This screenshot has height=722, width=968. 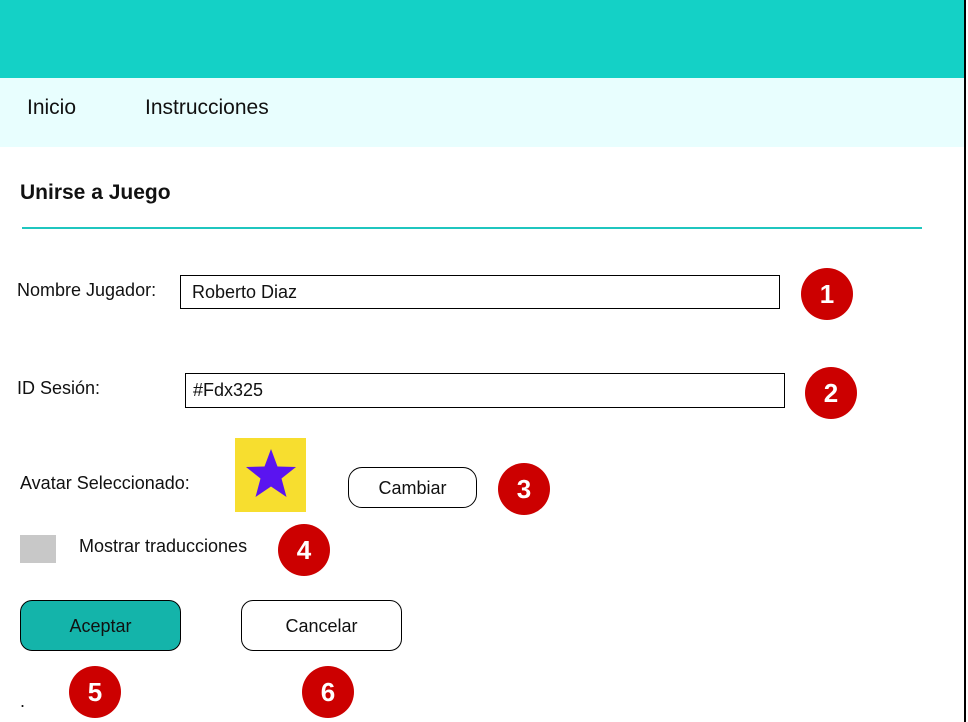 What do you see at coordinates (482, 39) in the screenshot?
I see `app-header-bar` at bounding box center [482, 39].